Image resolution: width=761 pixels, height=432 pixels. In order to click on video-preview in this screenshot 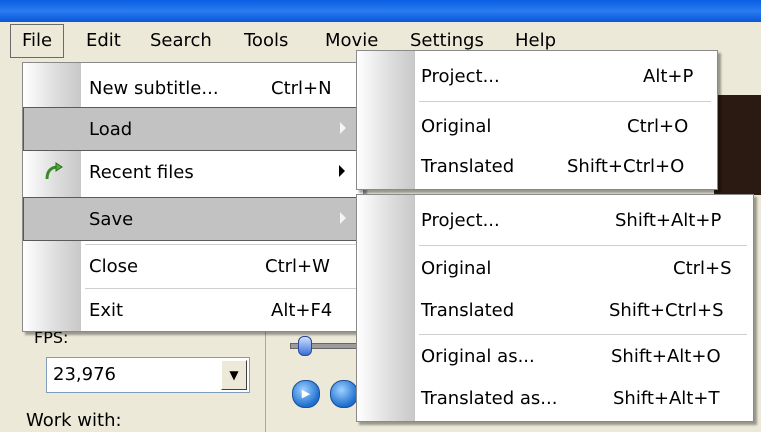, I will do `click(737, 145)`.